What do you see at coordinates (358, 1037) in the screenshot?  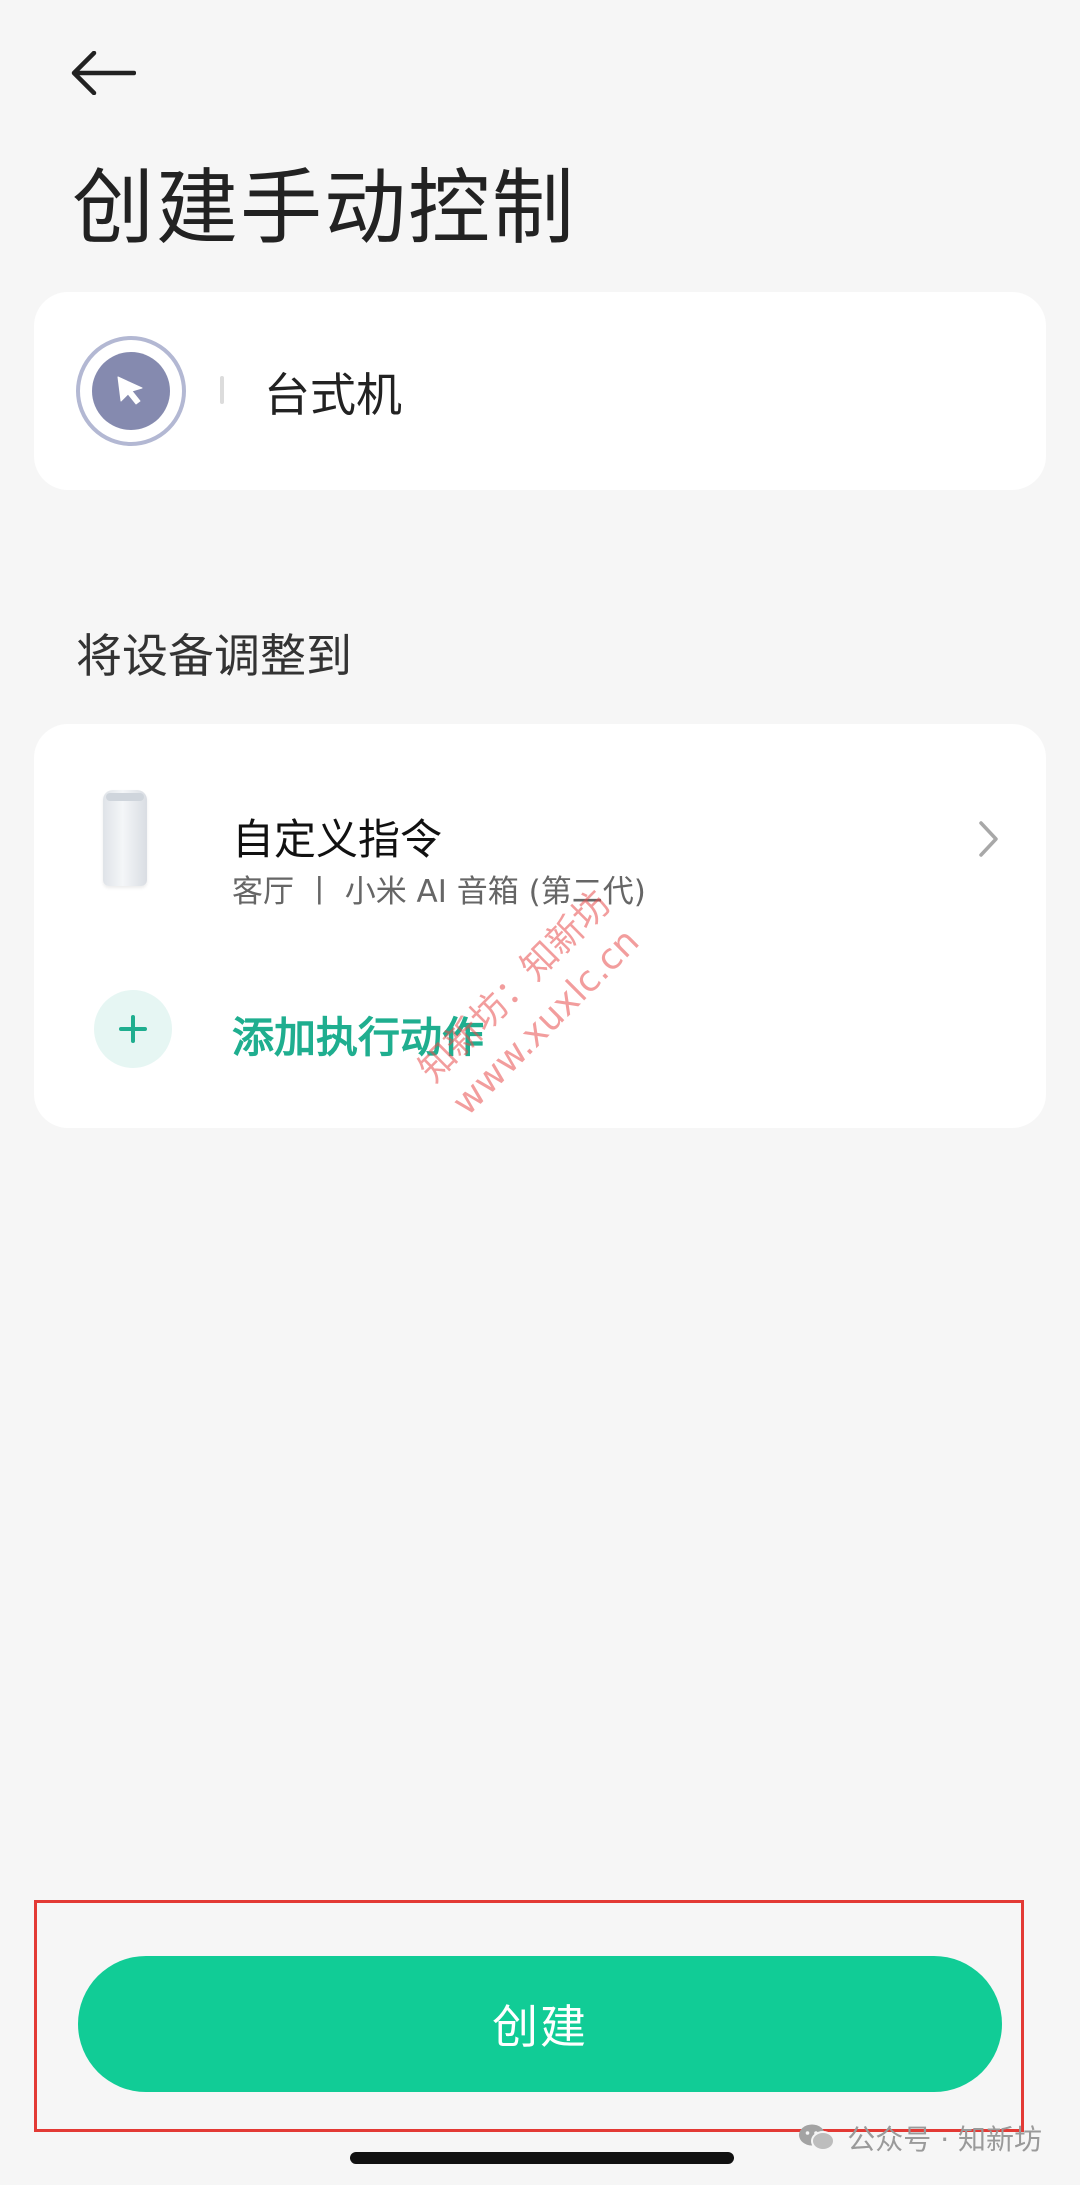 I see `add-action-label: 添加执行动作` at bounding box center [358, 1037].